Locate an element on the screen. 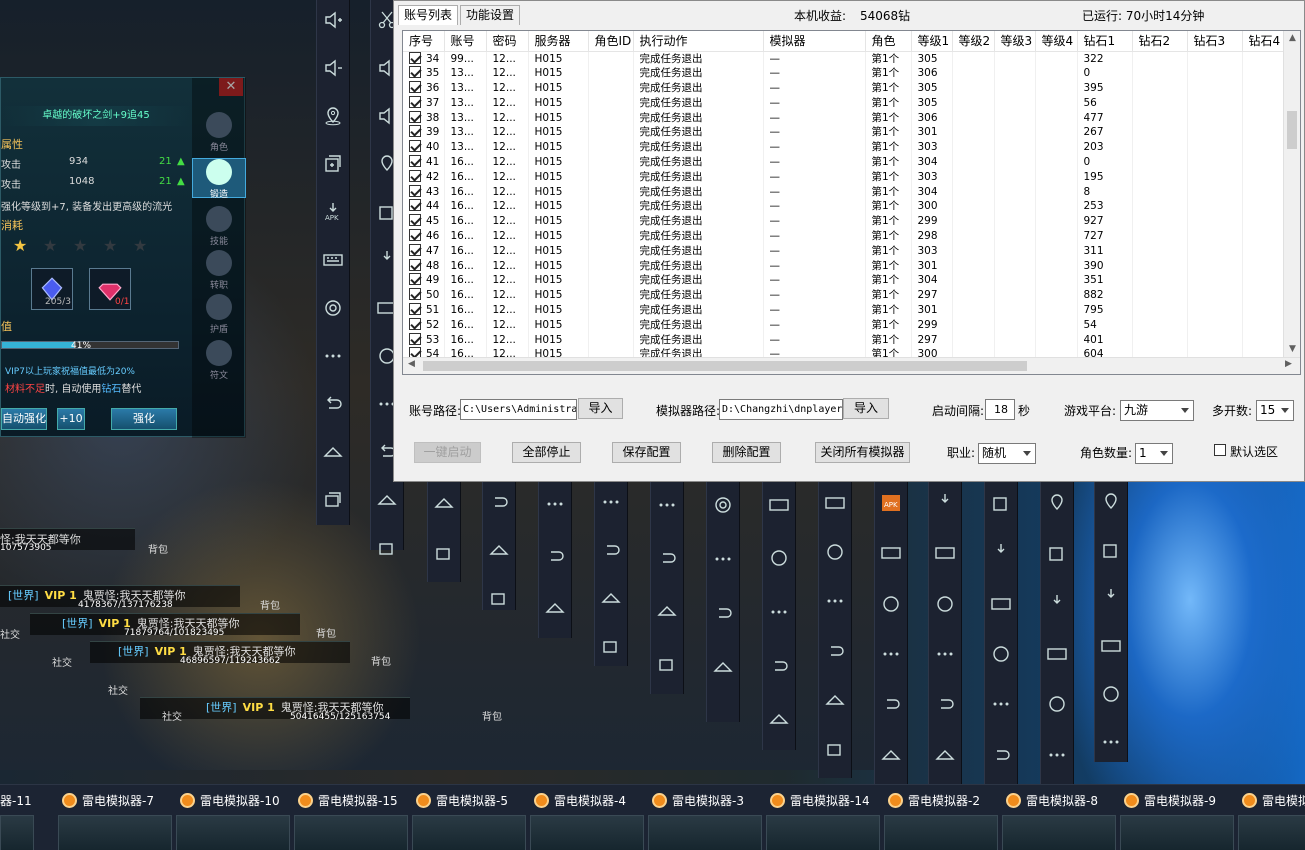  enhance-button: 强化 is located at coordinates (144, 419).